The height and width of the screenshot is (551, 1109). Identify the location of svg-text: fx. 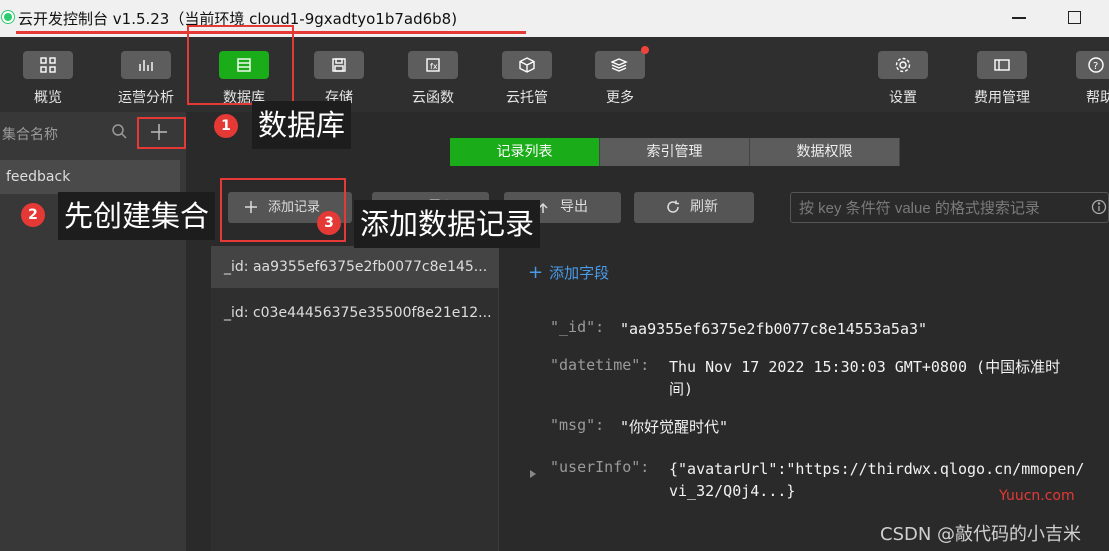
(434, 66).